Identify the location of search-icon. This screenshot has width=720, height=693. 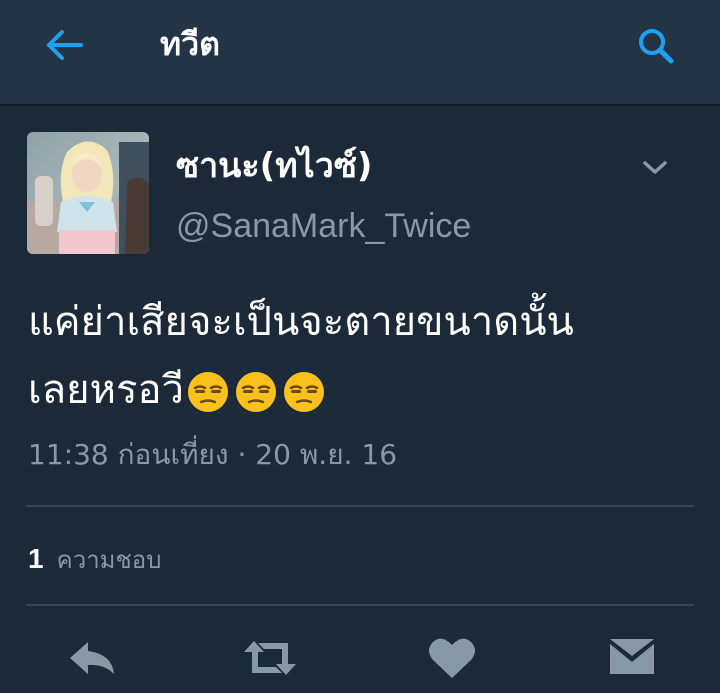
(656, 46).